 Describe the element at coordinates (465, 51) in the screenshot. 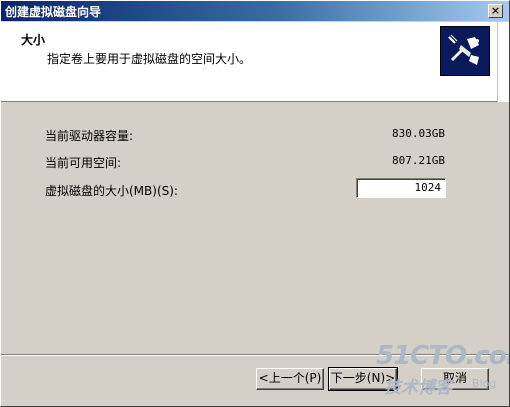

I see `disk-wizard-icon` at that location.